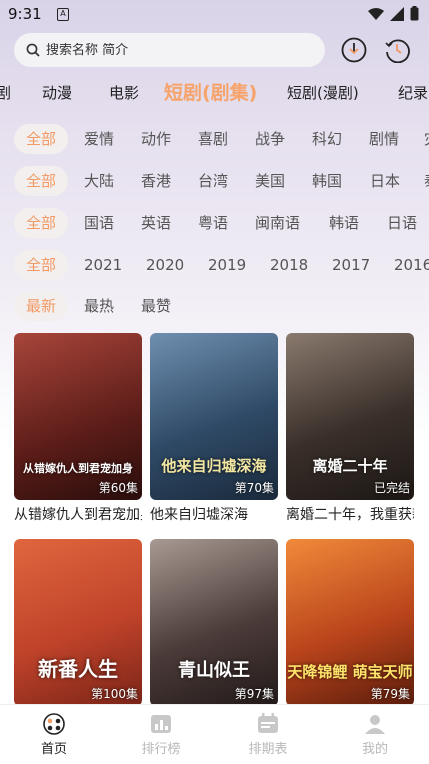  What do you see at coordinates (165, 265) in the screenshot?
I see `year-chip: 2020` at bounding box center [165, 265].